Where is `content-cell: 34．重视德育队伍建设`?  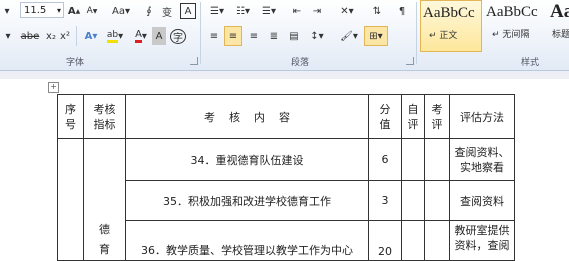
content-cell: 34．重视德育队伍建设 is located at coordinates (247, 159).